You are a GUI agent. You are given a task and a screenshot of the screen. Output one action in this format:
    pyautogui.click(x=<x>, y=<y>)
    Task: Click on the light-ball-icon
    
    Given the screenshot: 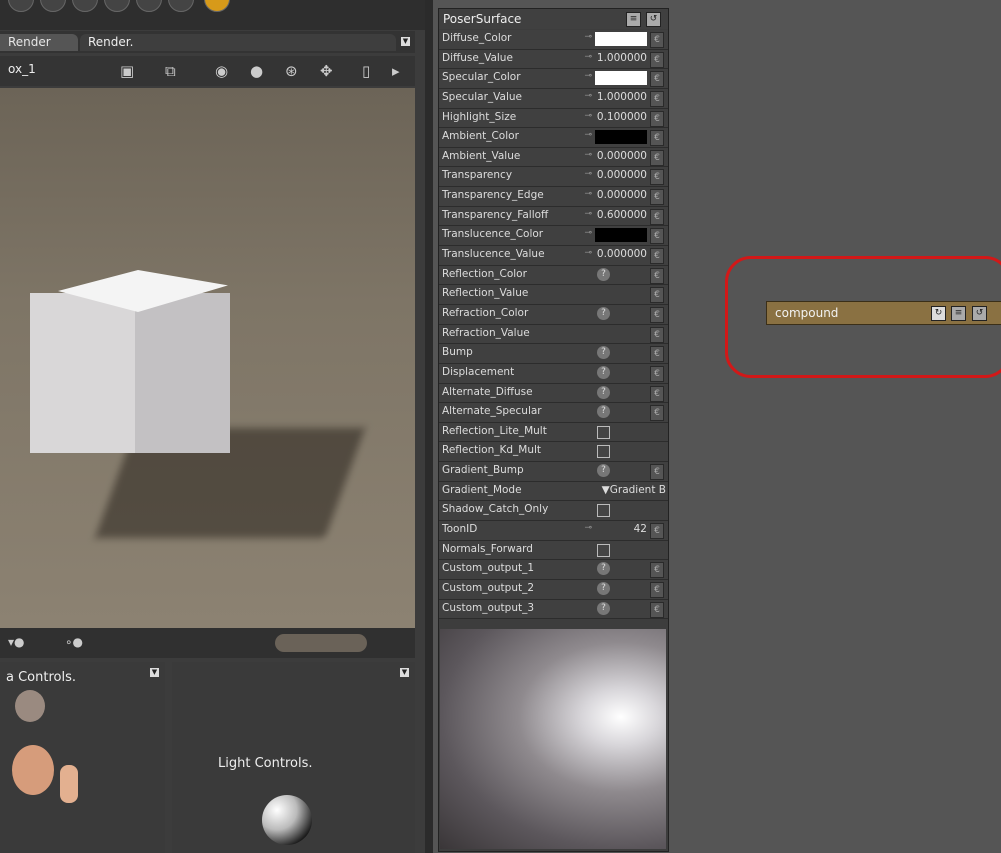 What is the action you would take?
    pyautogui.click(x=217, y=6)
    